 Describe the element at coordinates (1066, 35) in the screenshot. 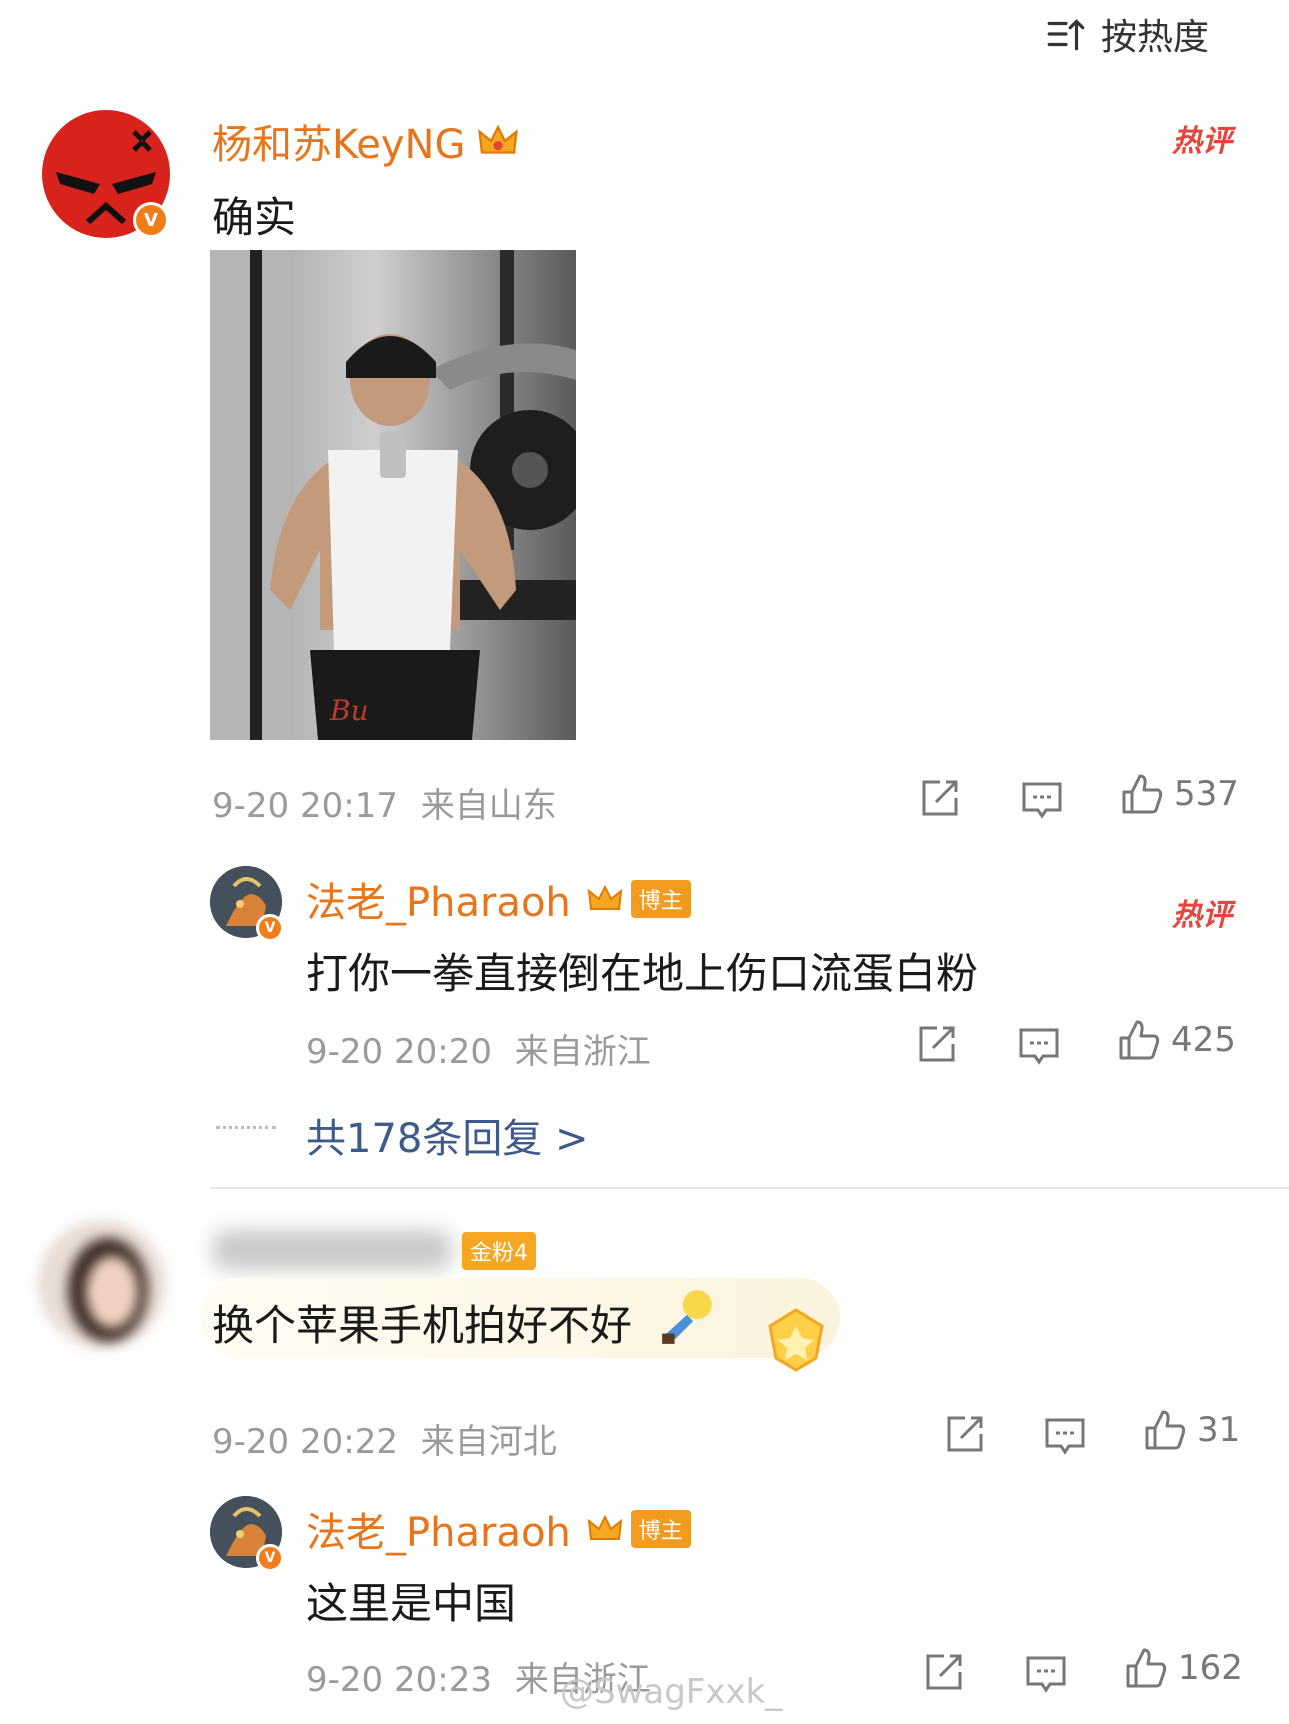

I see `sort-icon` at that location.